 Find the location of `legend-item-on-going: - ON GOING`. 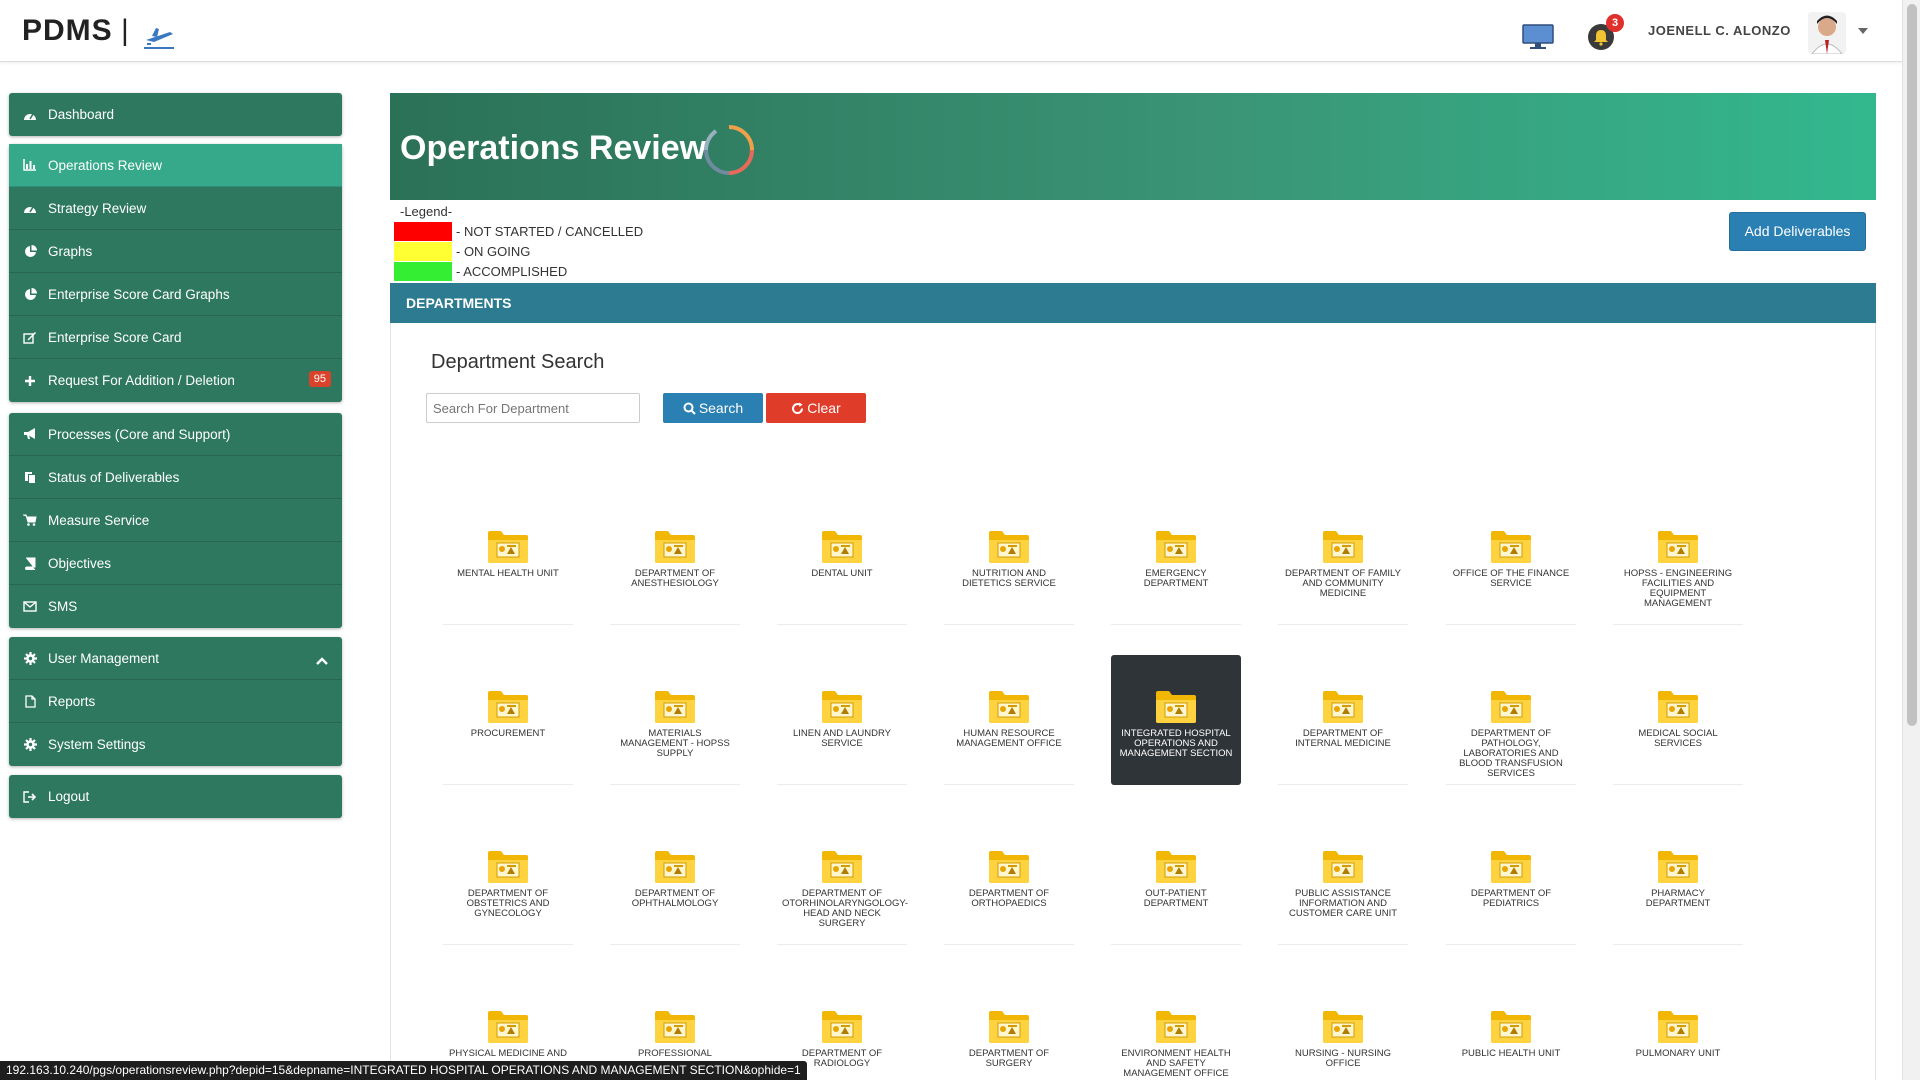

legend-item-on-going: - ON GOING is located at coordinates (462, 251).